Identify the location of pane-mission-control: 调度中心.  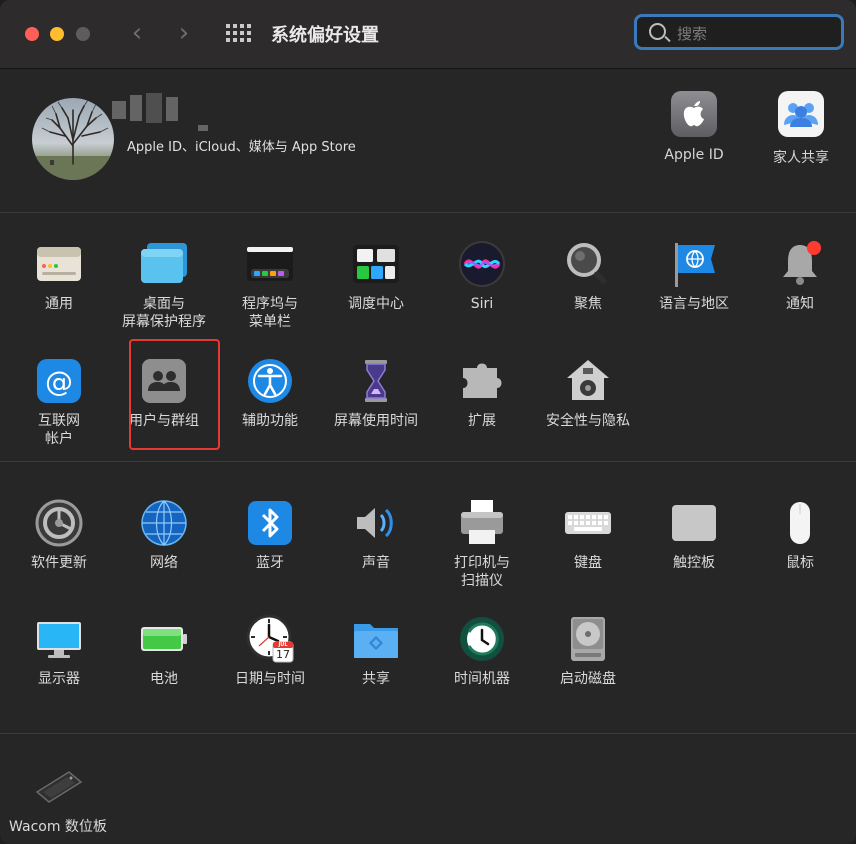
(376, 276).